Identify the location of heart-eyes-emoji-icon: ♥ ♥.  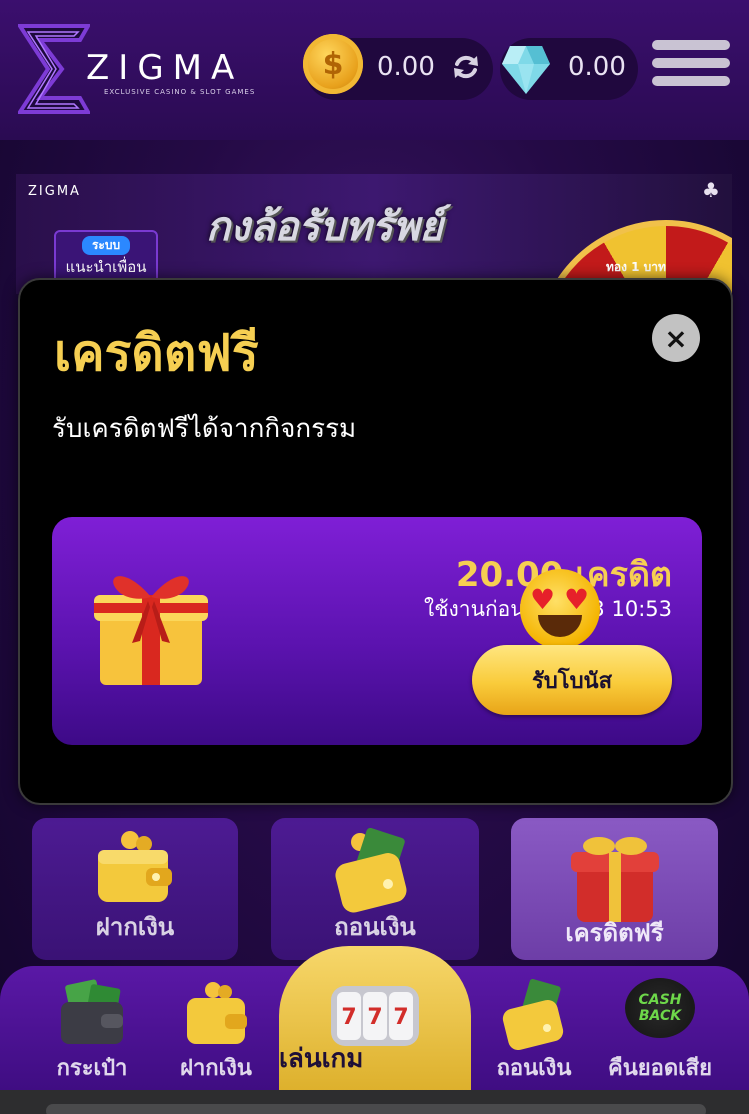
(560, 609).